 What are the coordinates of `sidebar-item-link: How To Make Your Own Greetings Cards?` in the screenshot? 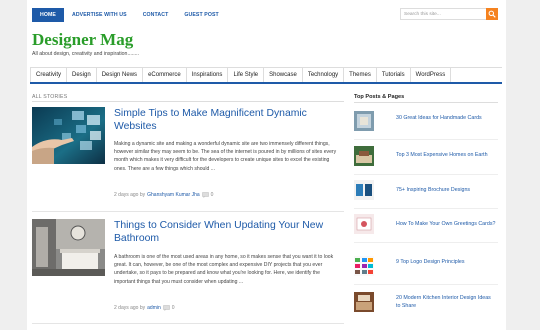 It's located at (446, 224).